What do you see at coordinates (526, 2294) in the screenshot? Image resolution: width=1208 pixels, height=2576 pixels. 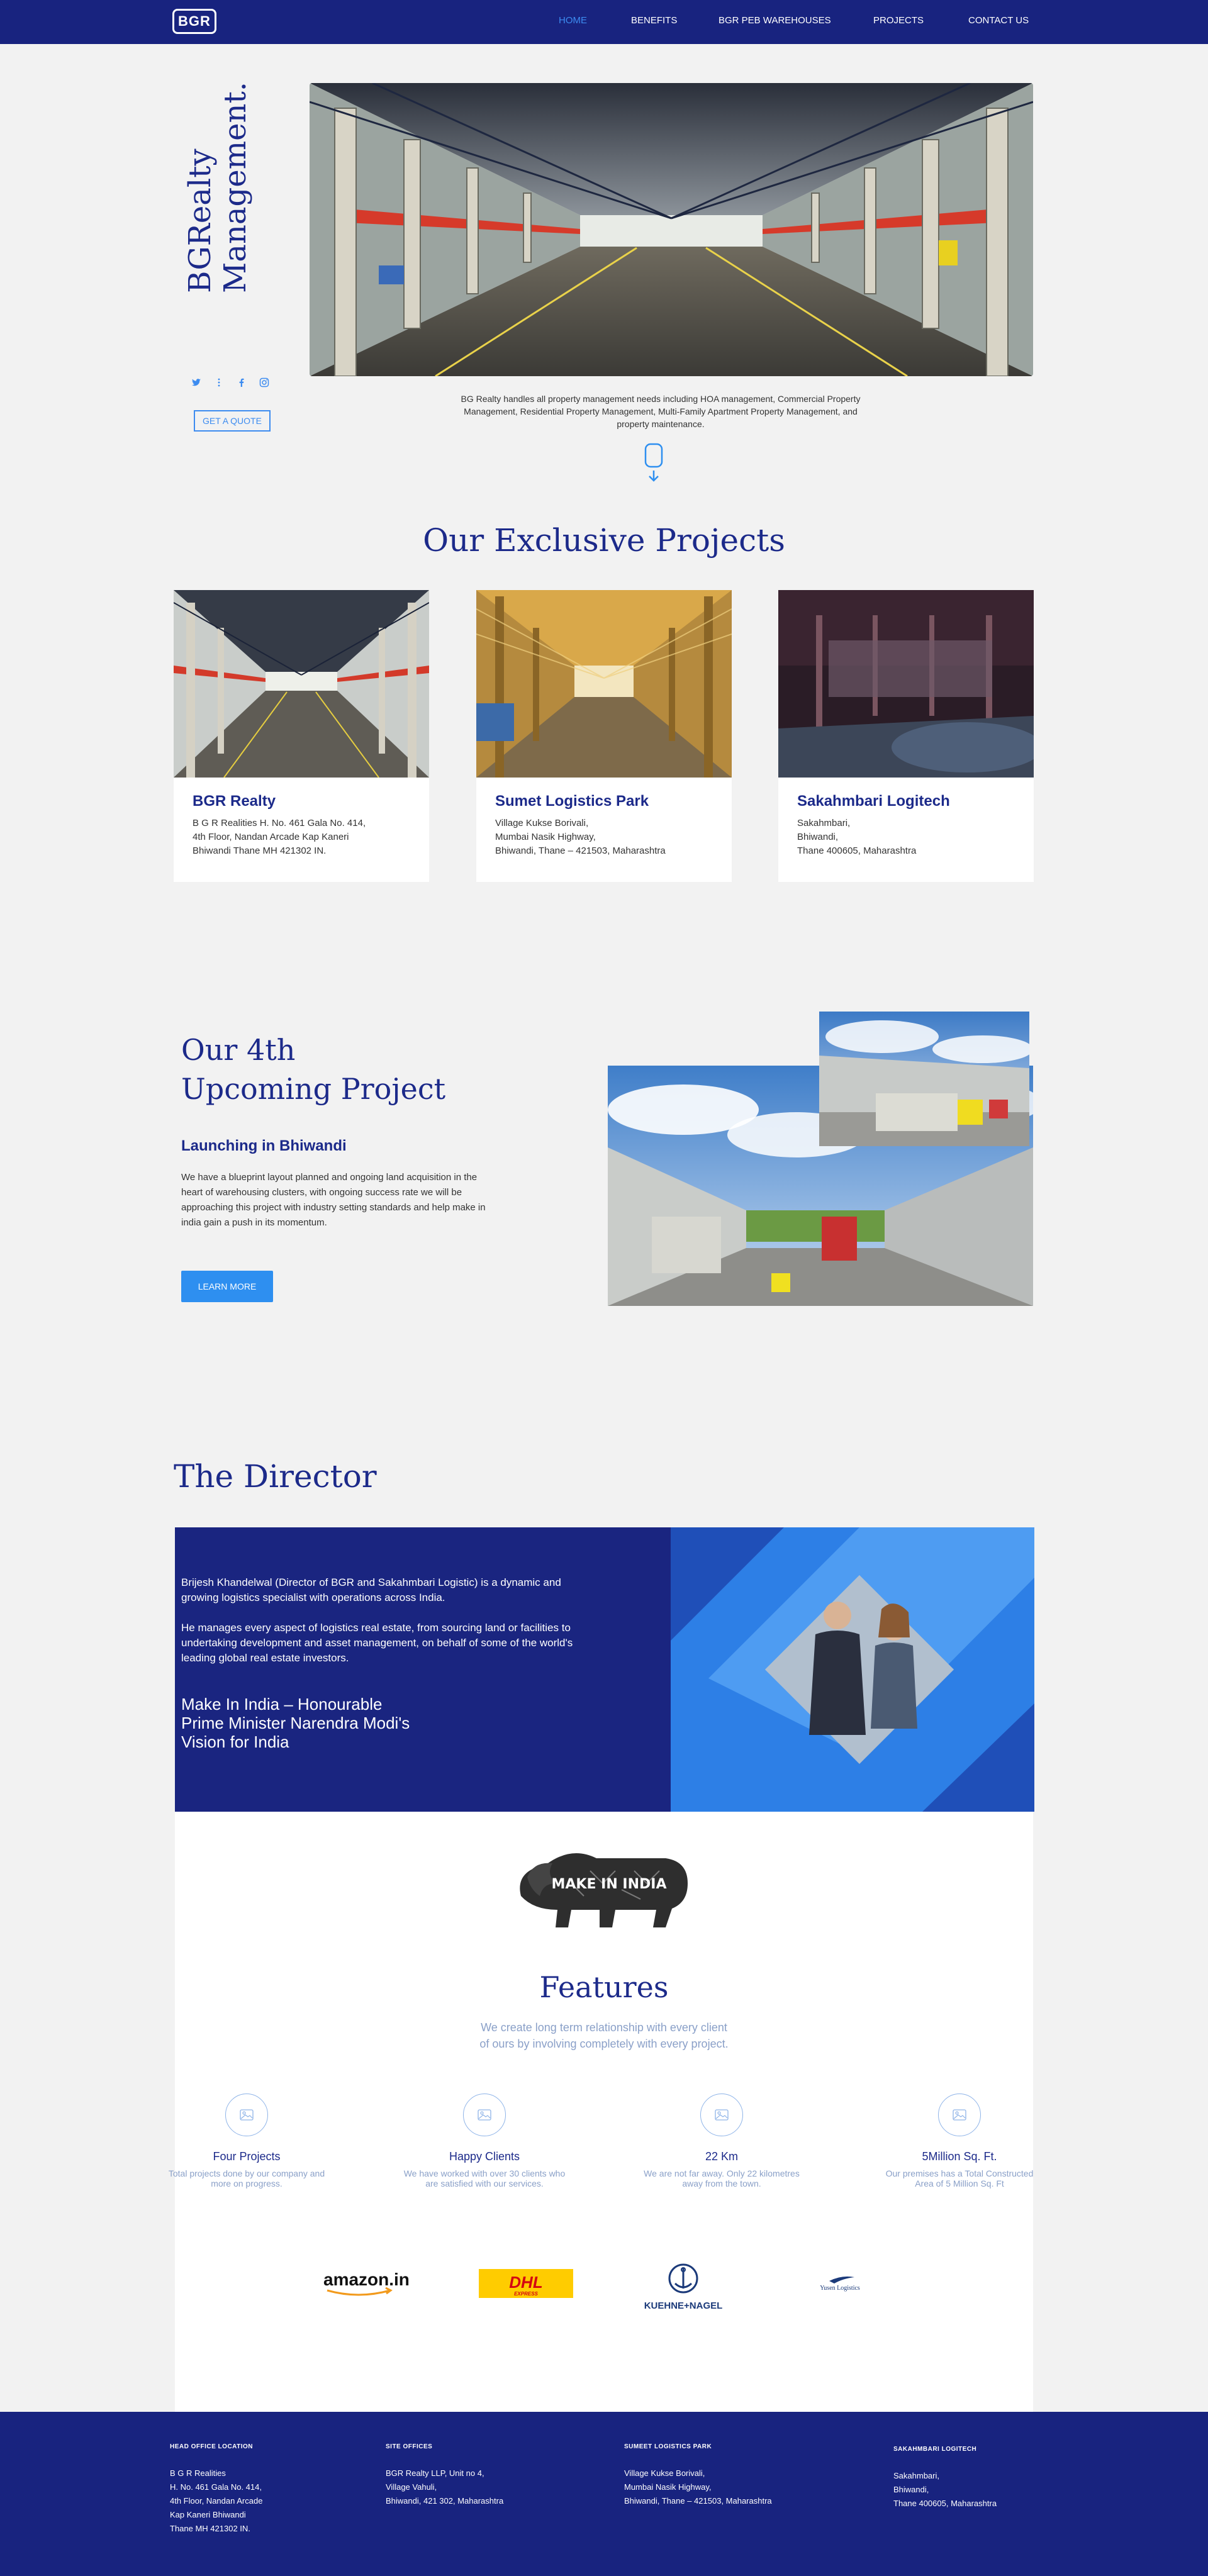 I see `dhl-express-text: EXPRESS` at bounding box center [526, 2294].